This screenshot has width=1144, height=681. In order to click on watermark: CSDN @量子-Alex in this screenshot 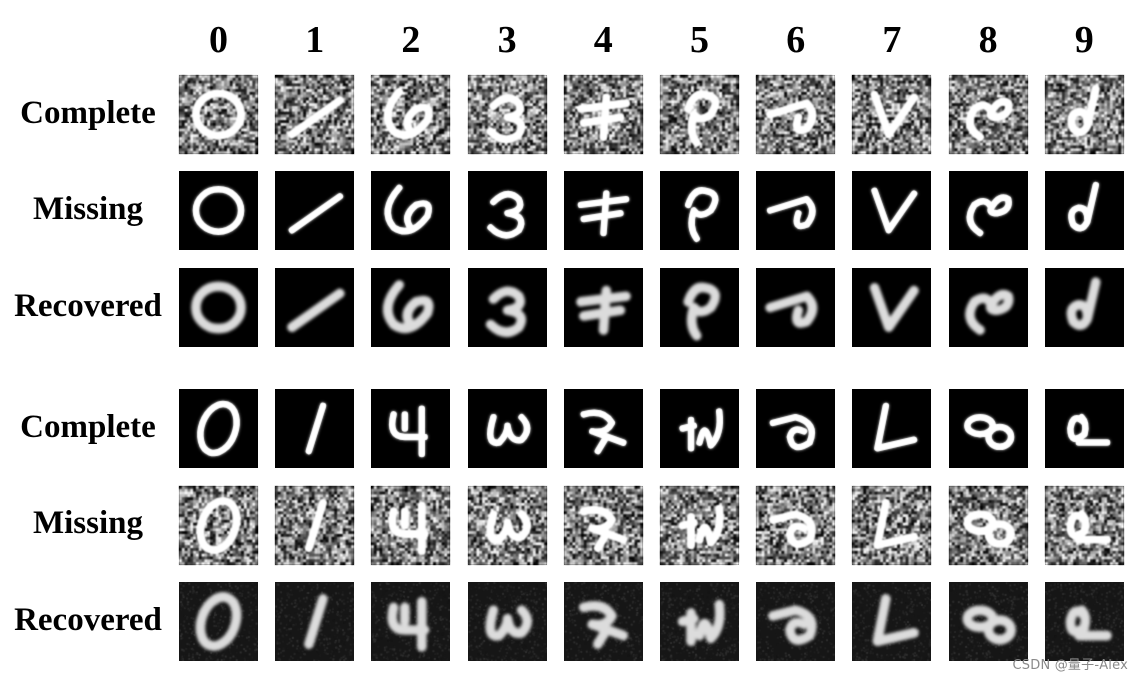, I will do `click(1070, 665)`.